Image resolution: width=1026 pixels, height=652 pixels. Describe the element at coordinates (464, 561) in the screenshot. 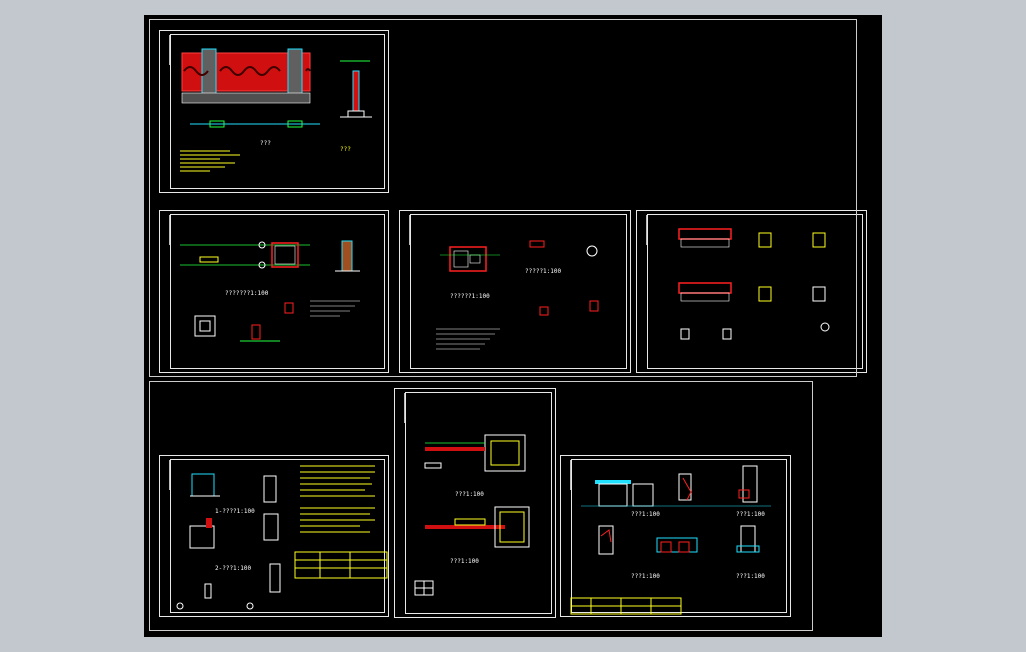

I see `scale-label-elev: ???1:100` at that location.